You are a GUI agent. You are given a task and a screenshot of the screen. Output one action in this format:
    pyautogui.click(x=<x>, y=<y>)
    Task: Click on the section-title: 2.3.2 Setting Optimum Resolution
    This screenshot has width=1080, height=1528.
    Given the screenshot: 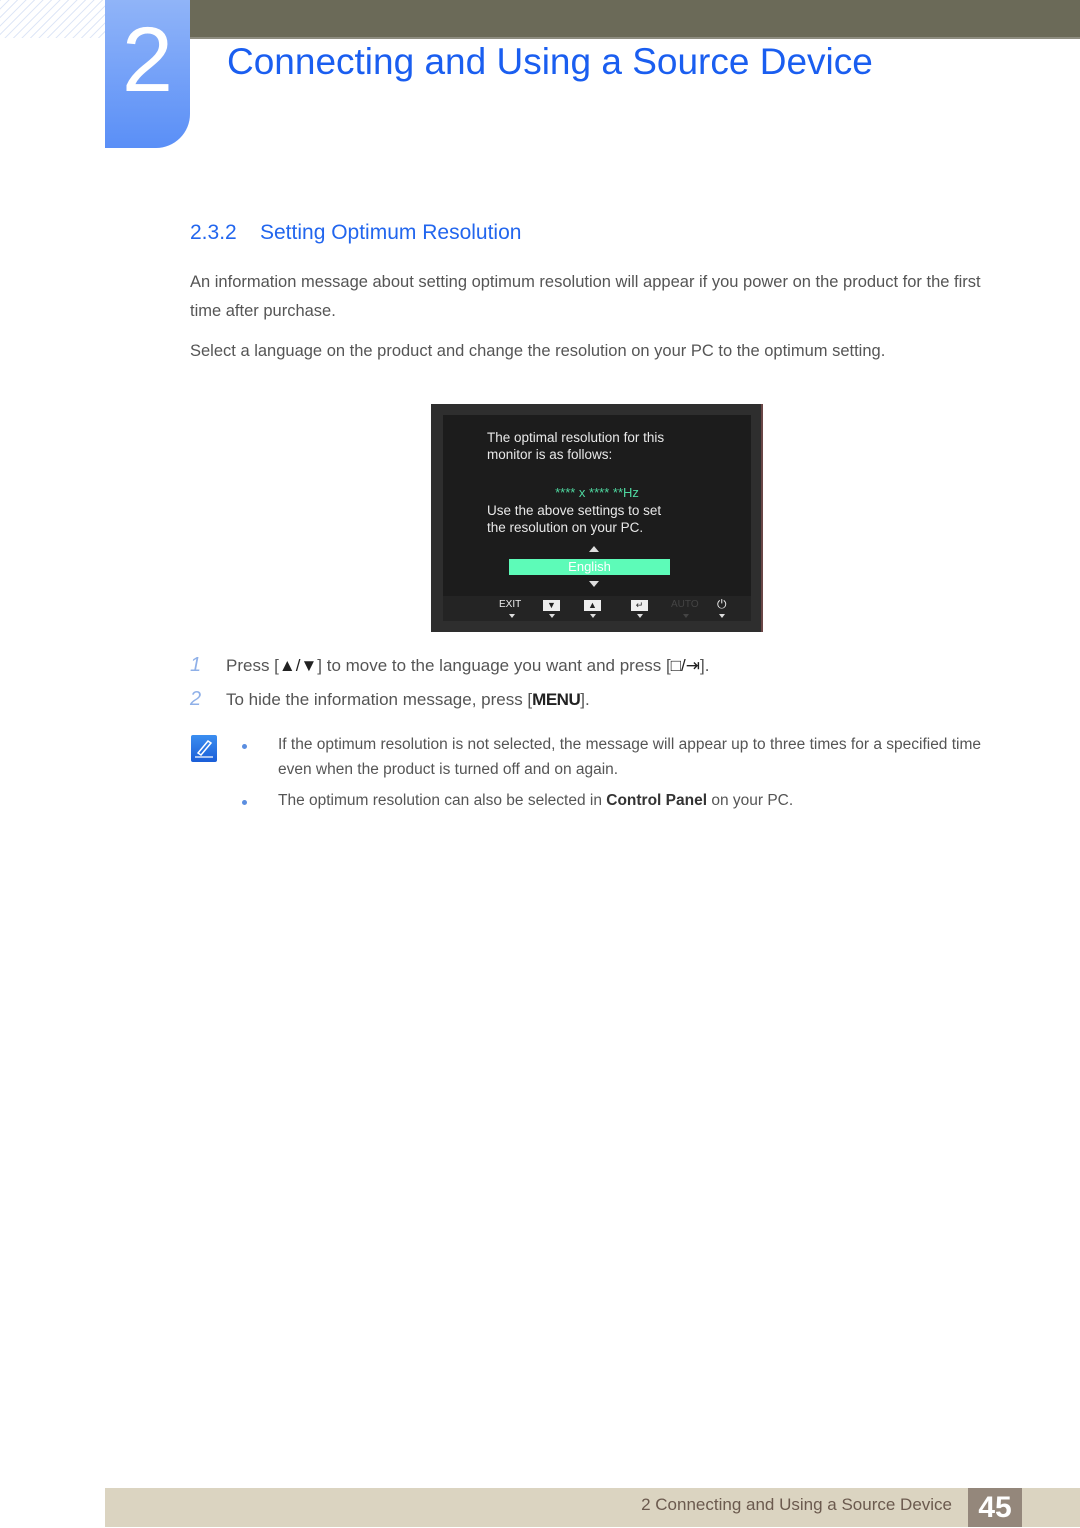 What is the action you would take?
    pyautogui.click(x=355, y=233)
    